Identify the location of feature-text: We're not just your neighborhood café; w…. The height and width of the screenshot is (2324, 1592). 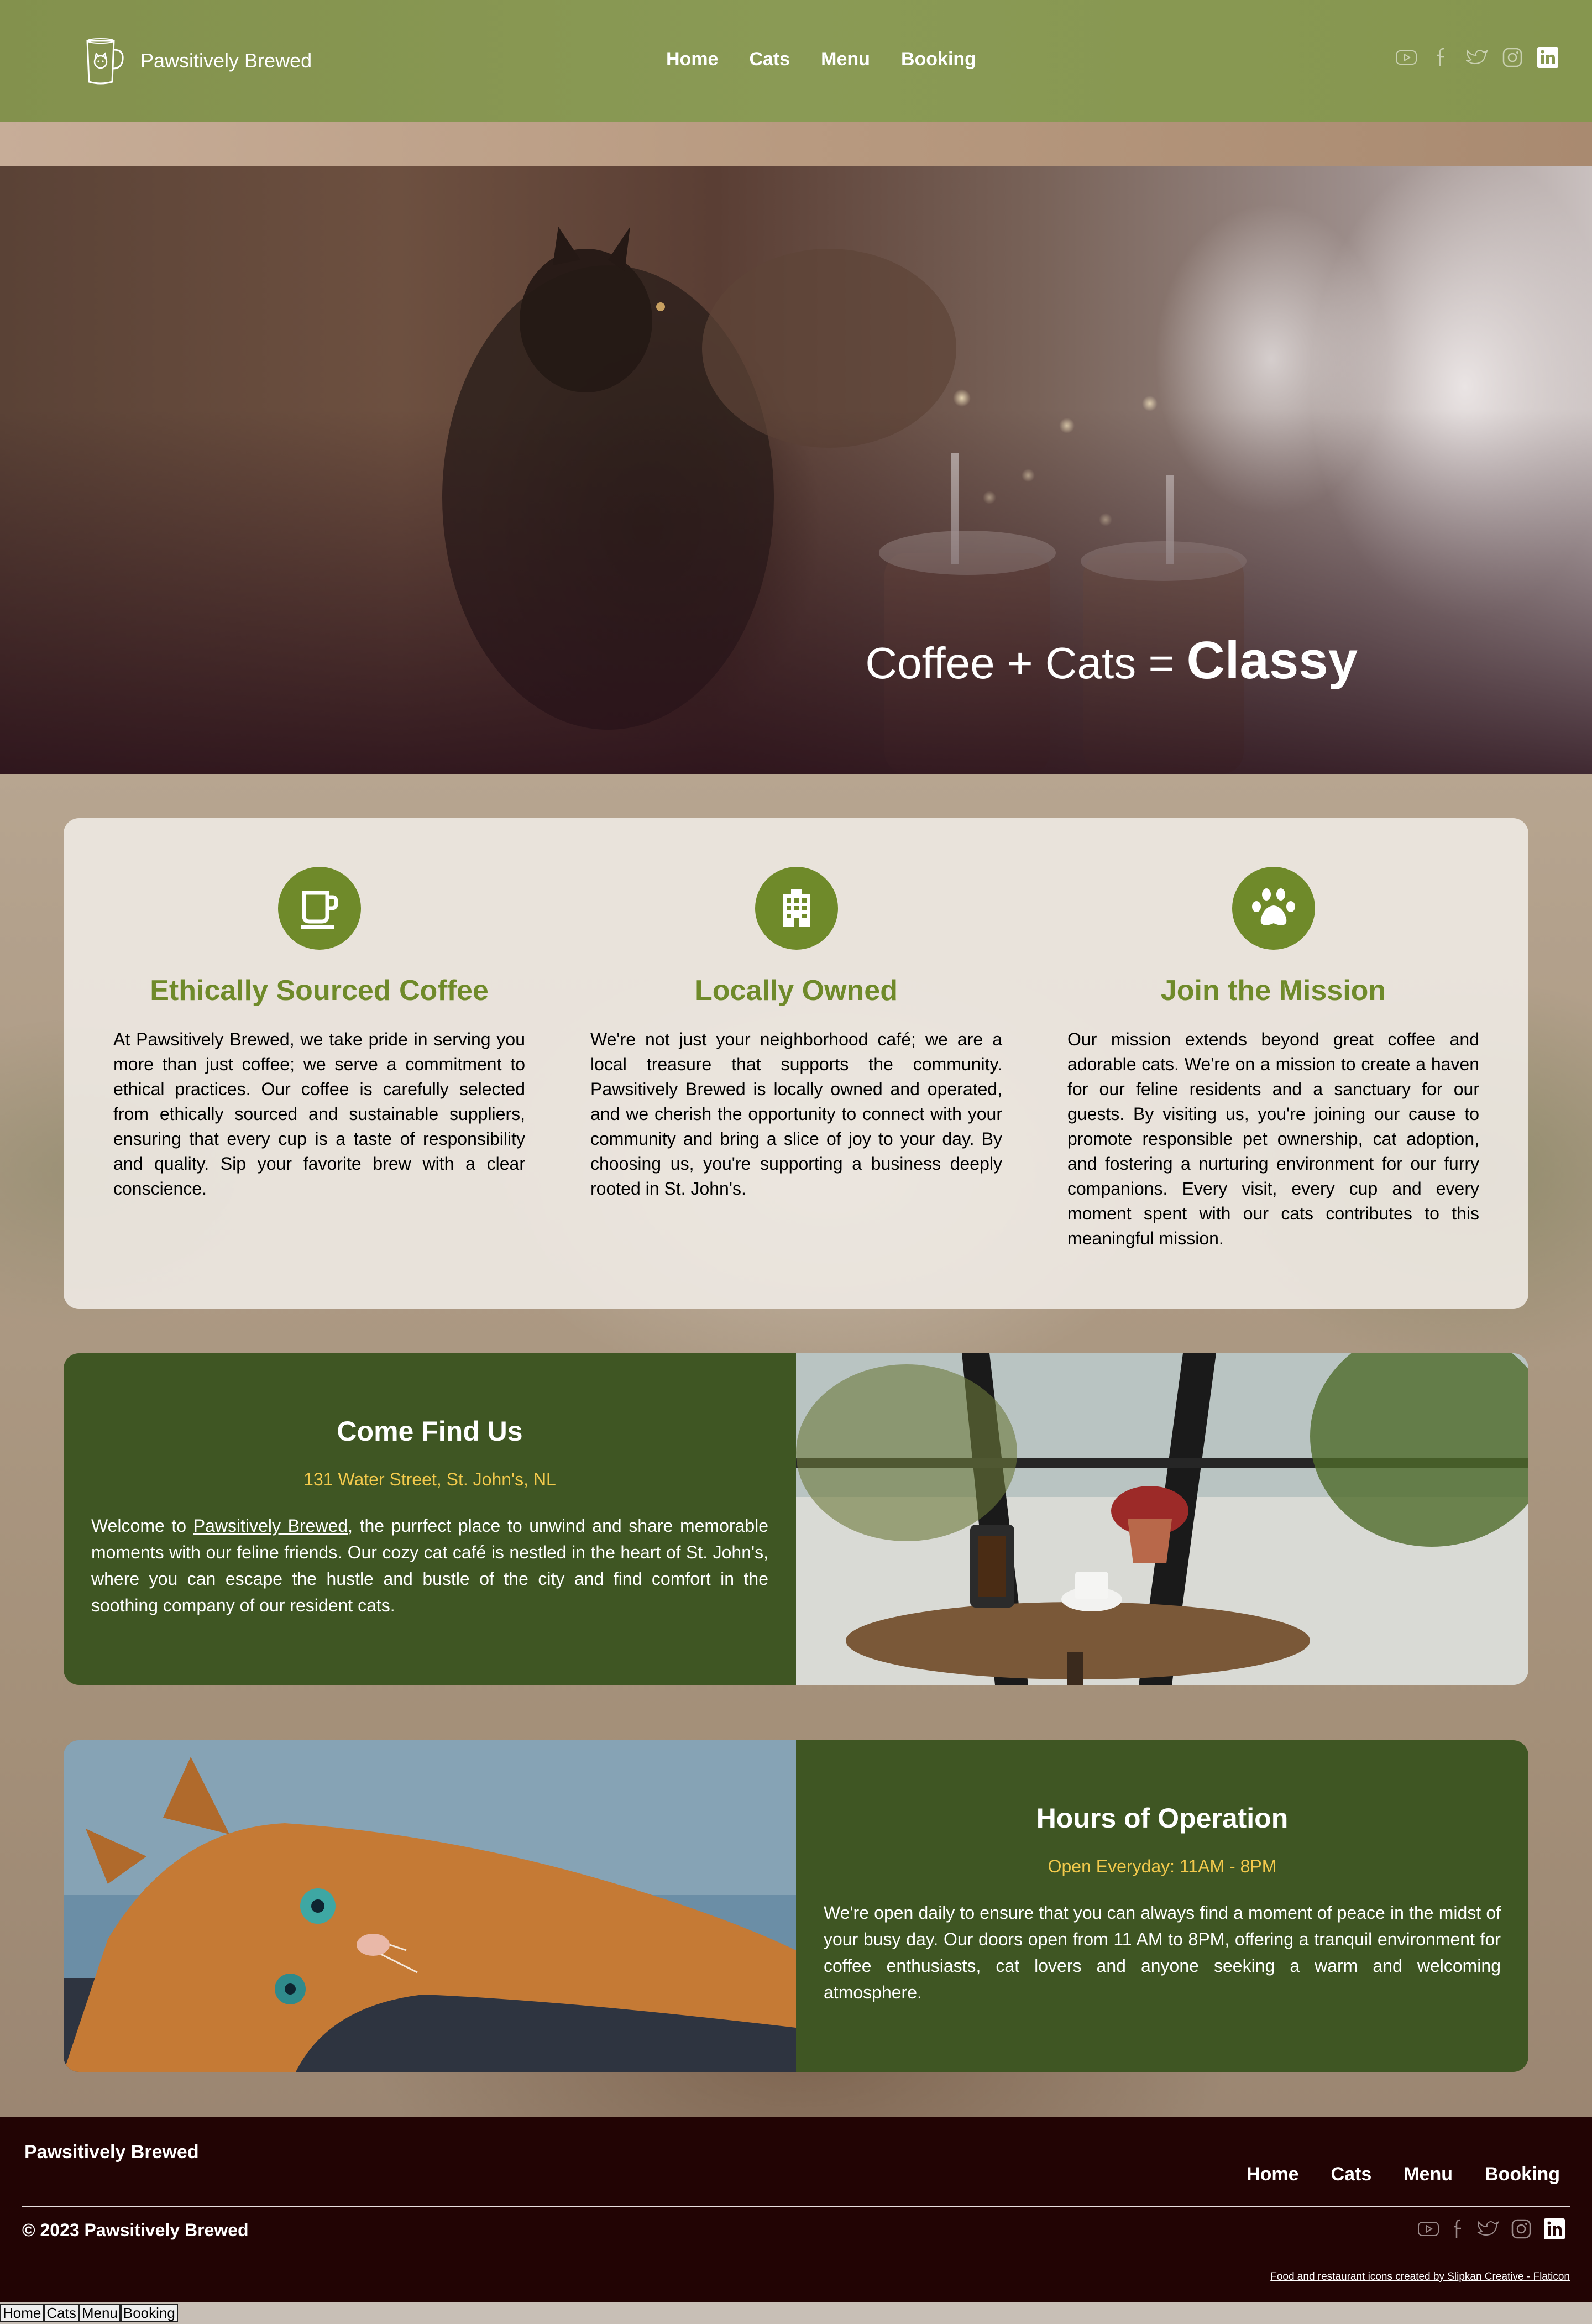
(796, 1113).